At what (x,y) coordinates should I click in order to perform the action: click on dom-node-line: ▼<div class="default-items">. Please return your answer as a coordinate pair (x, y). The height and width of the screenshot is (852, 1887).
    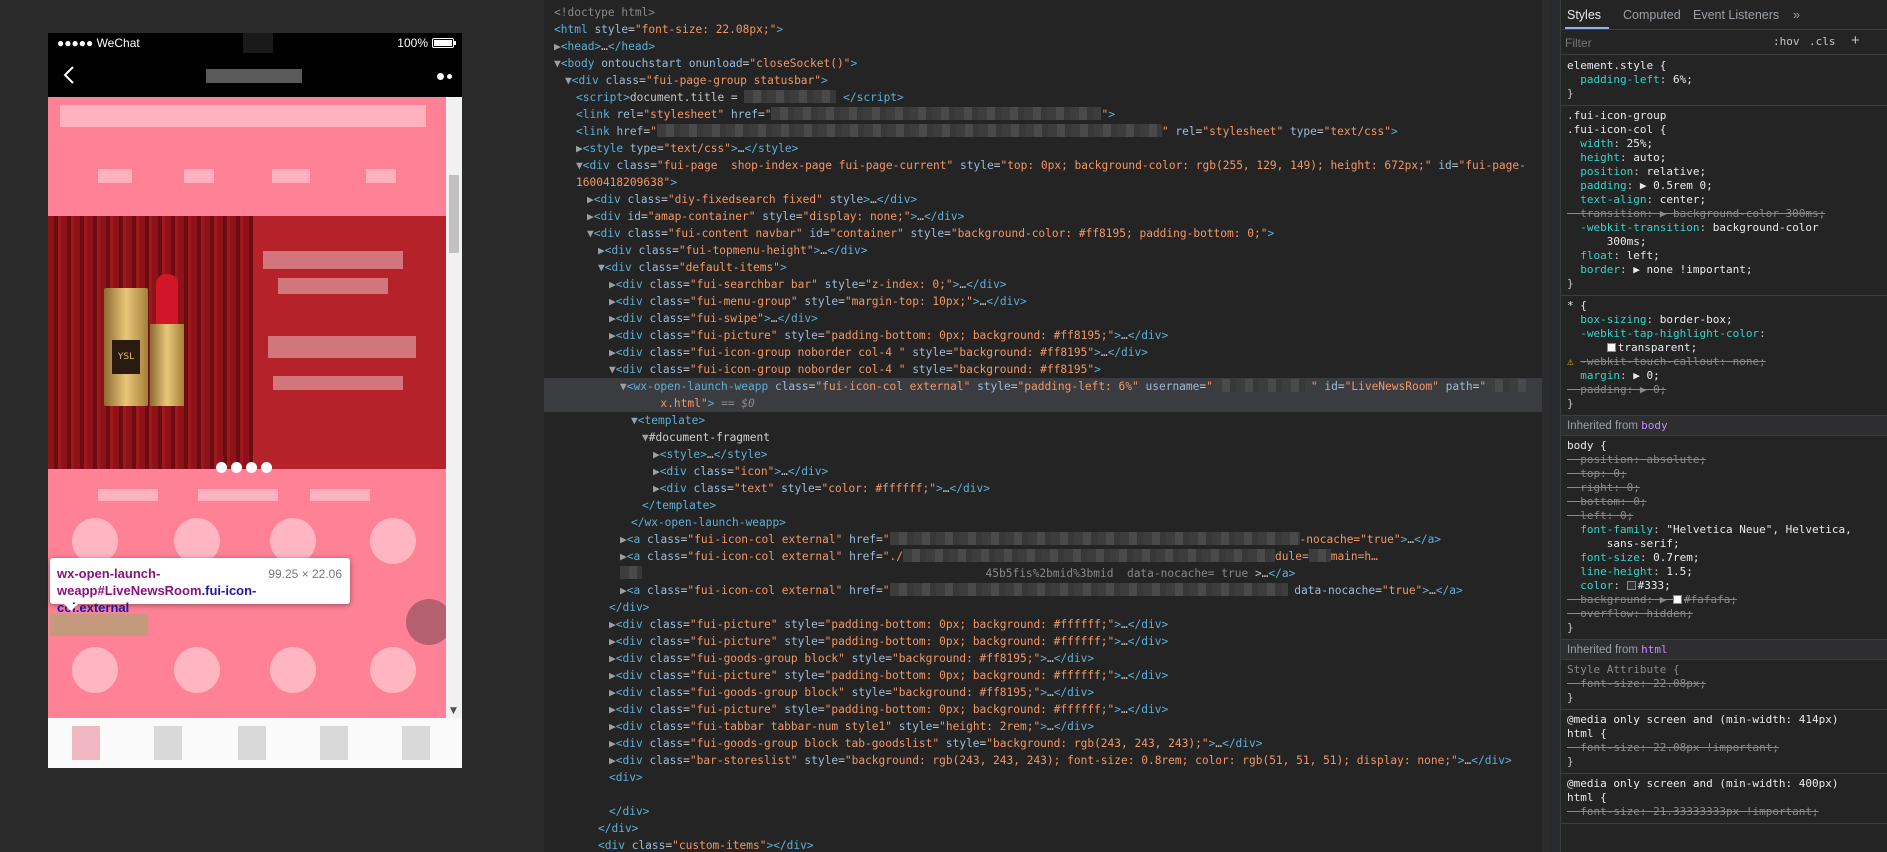
    Looking at the image, I should click on (1047, 267).